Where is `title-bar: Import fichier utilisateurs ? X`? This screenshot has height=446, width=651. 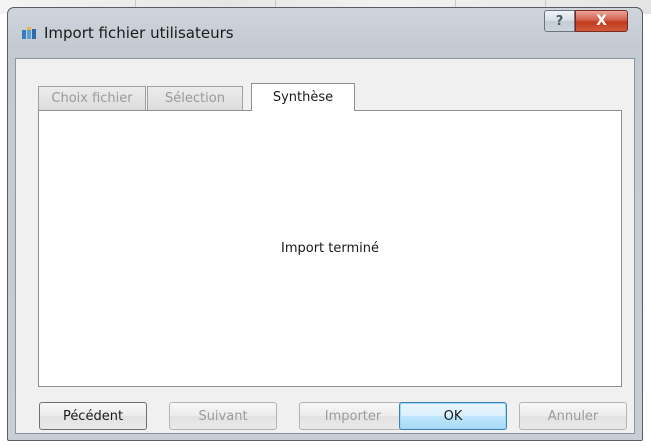 title-bar: Import fichier utilisateurs ? X is located at coordinates (325, 33).